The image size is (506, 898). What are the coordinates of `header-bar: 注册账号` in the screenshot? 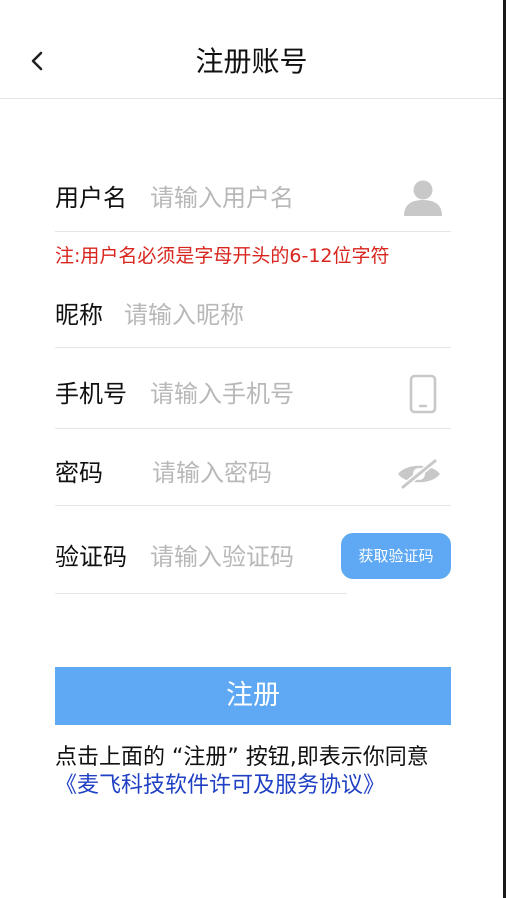 It's located at (251, 49).